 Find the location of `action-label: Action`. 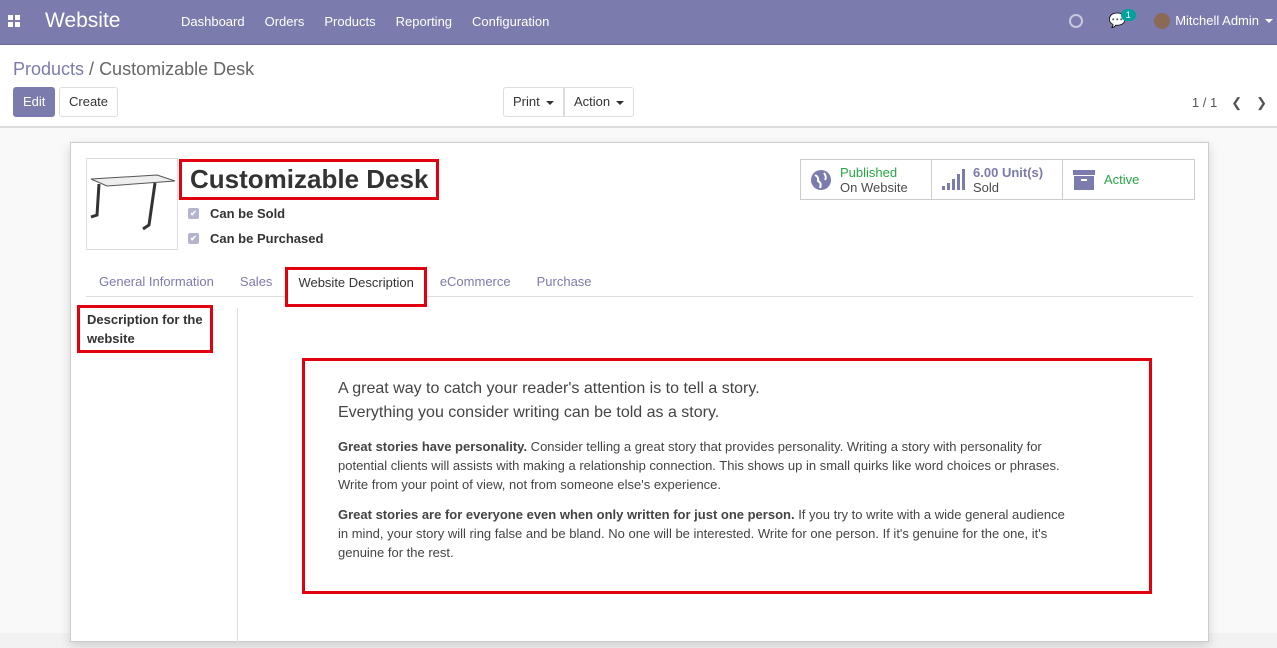

action-label: Action is located at coordinates (592, 101).